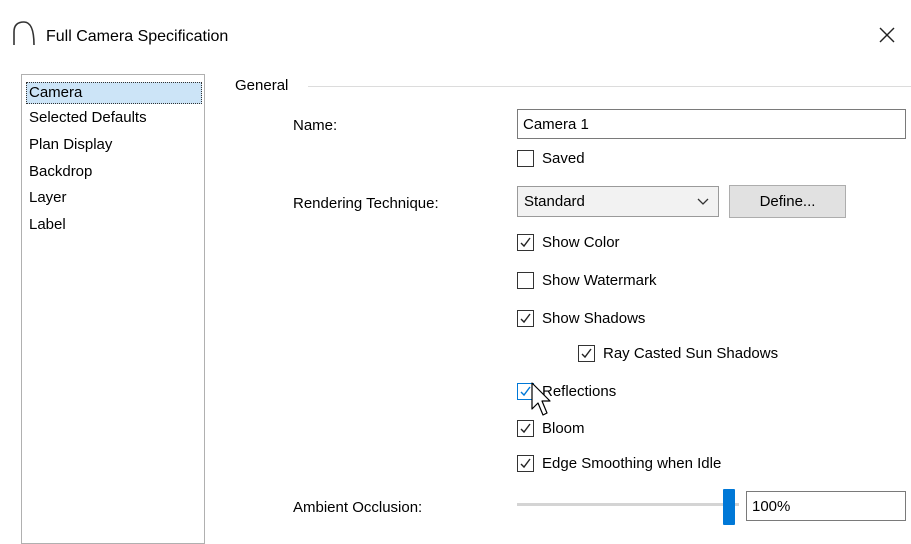 This screenshot has width=911, height=544. What do you see at coordinates (1, 298) in the screenshot?
I see `window-edge` at bounding box center [1, 298].